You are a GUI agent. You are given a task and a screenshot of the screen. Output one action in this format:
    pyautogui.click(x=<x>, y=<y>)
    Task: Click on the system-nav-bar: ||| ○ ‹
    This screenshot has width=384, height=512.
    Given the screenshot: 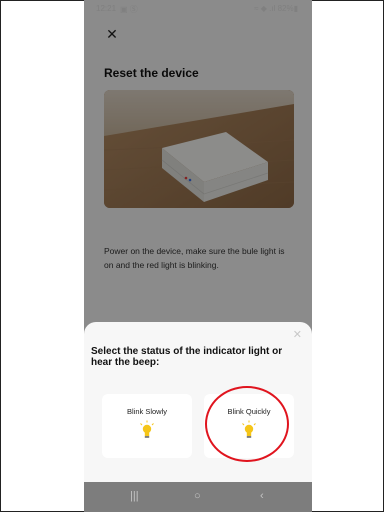 What is the action you would take?
    pyautogui.click(x=198, y=497)
    